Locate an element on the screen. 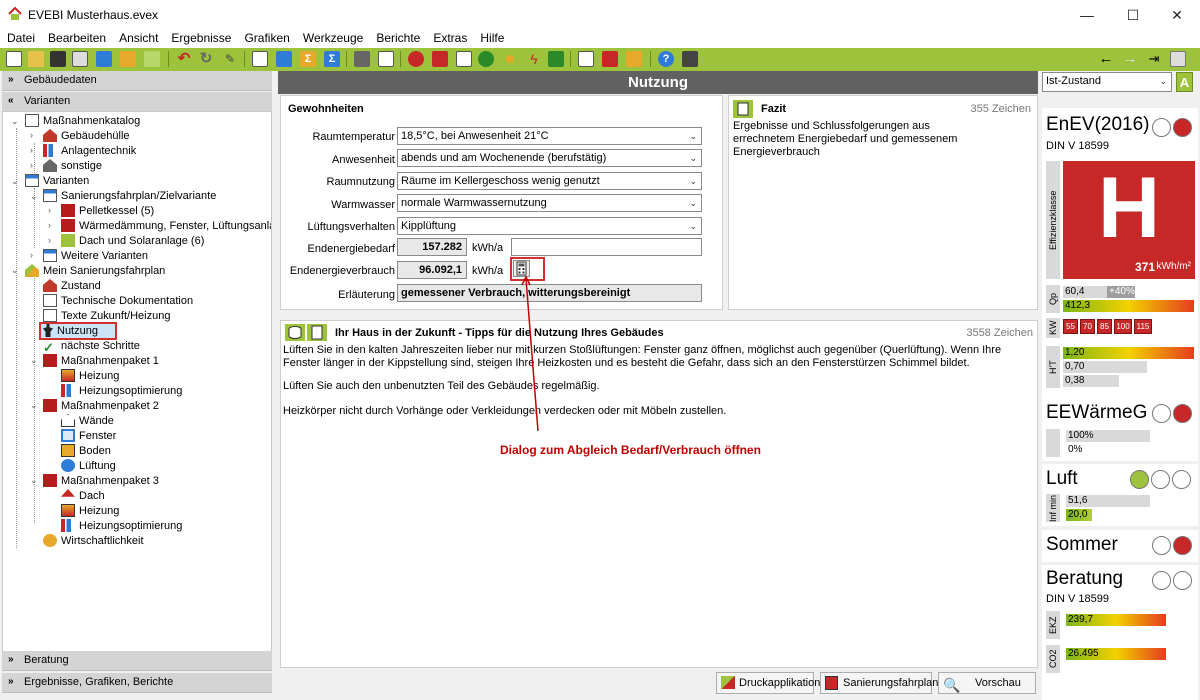 The image size is (1200, 700). flash-icon: ϟ is located at coordinates (534, 59).